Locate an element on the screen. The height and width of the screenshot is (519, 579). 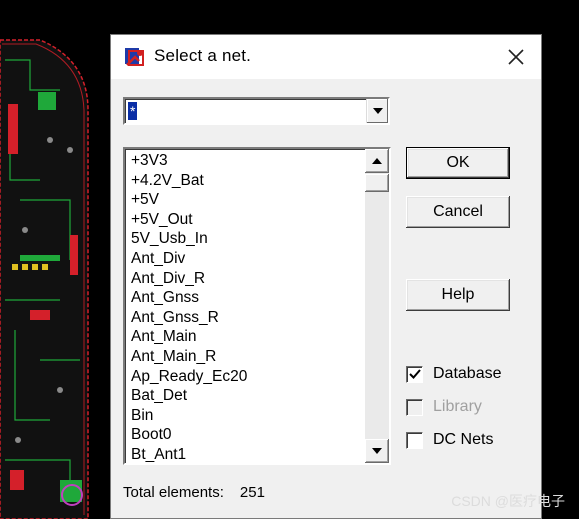
total-elements: Total elements: 251 is located at coordinates (194, 492).